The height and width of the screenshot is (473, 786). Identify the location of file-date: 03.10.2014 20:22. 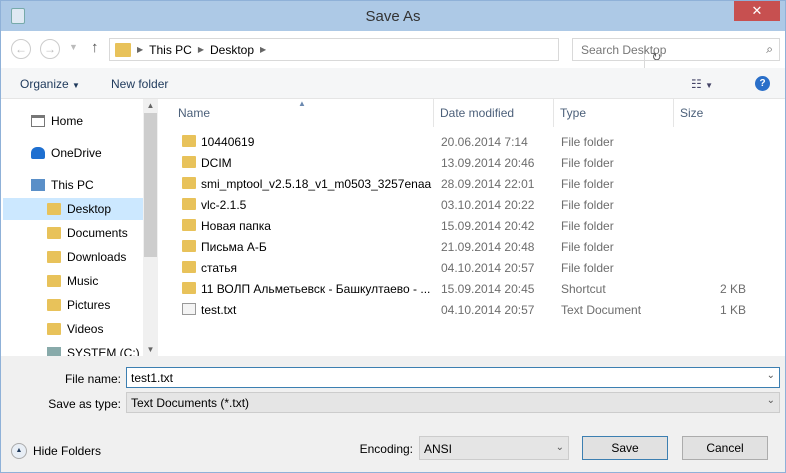
(488, 205).